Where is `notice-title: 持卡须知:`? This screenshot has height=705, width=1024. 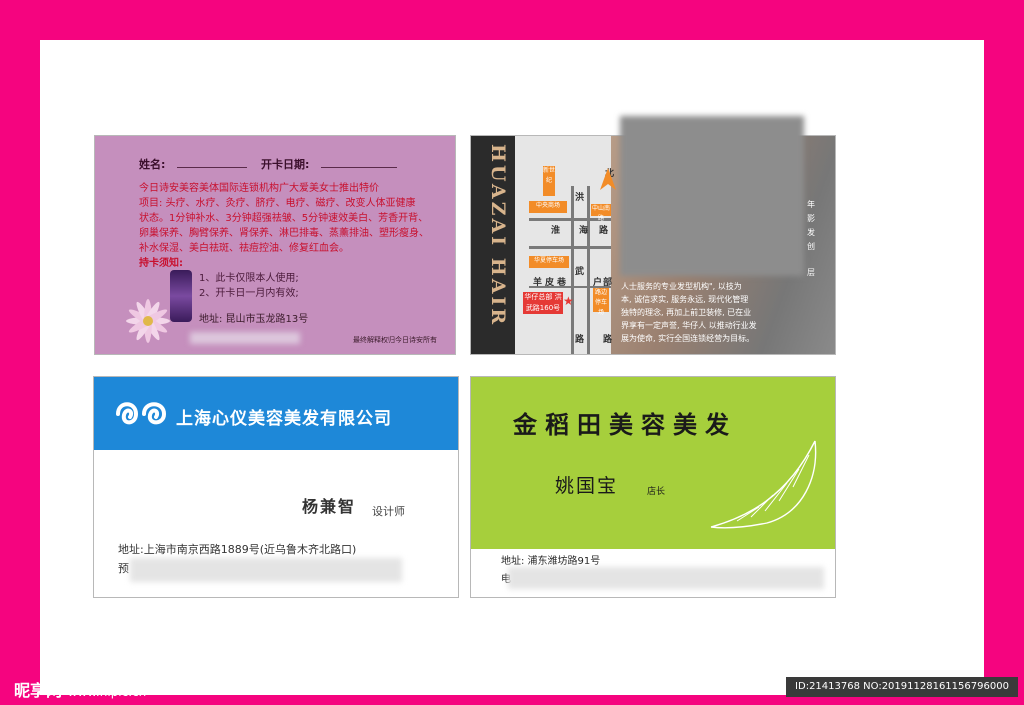 notice-title: 持卡须知: is located at coordinates (161, 263).